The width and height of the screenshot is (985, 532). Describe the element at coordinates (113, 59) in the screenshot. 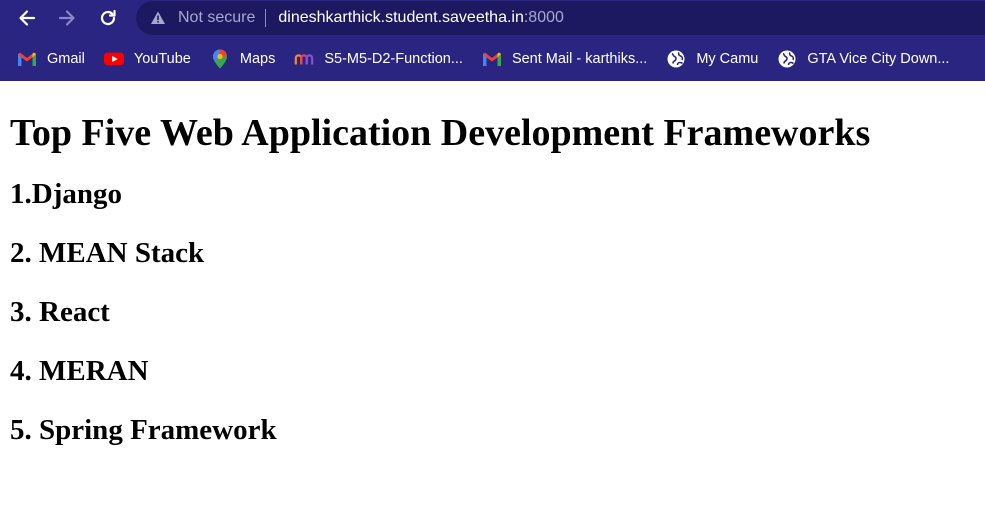

I see `youtube-icon` at that location.